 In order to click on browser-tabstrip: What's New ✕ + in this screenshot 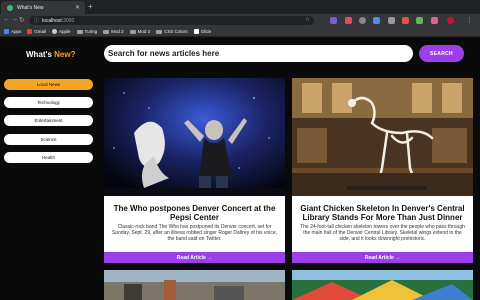, I will do `click(240, 7)`.